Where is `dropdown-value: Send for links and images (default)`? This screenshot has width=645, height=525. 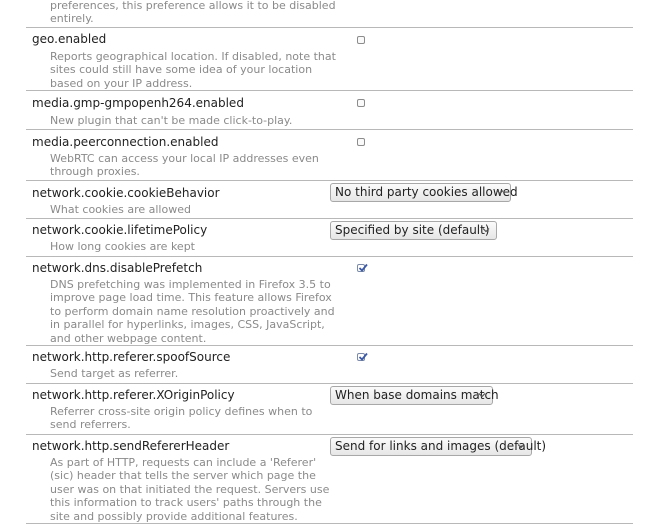 dropdown-value: Send for links and images (default) is located at coordinates (441, 446).